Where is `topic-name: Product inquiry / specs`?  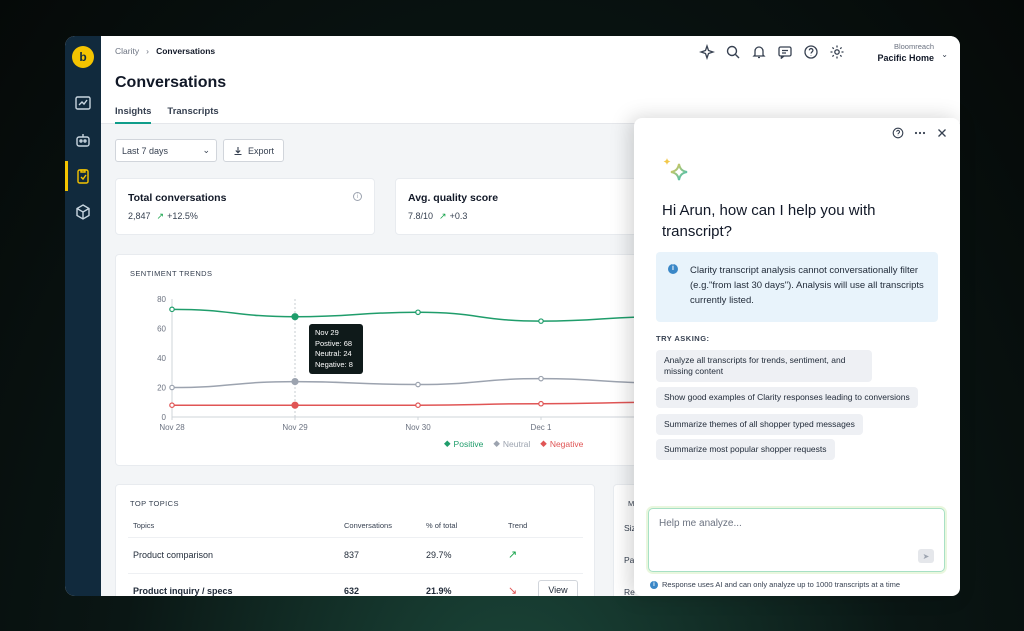 topic-name: Product inquiry / specs is located at coordinates (183, 591).